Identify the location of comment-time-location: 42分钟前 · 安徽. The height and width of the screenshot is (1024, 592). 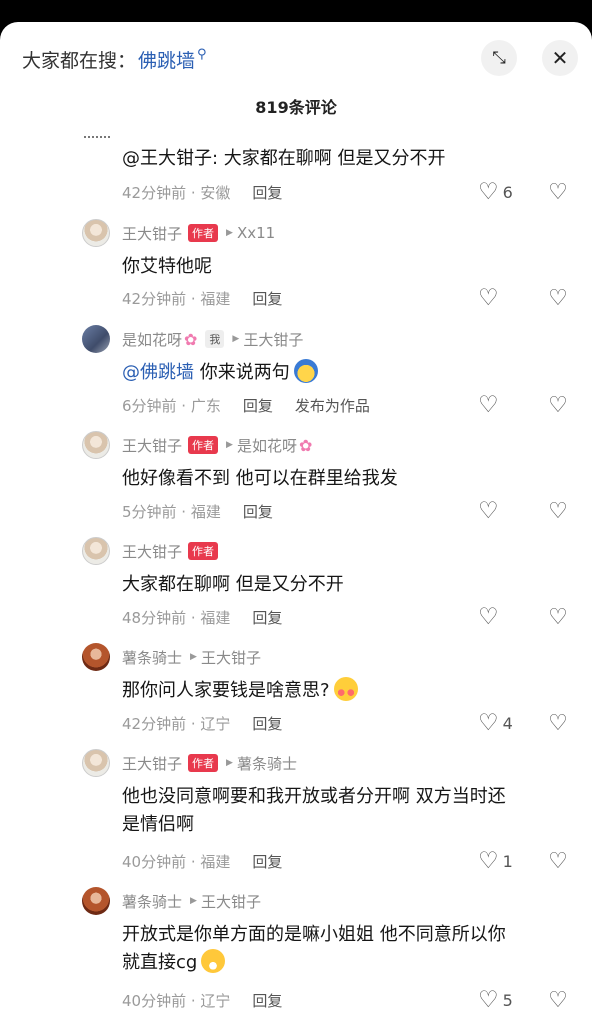
(176, 192).